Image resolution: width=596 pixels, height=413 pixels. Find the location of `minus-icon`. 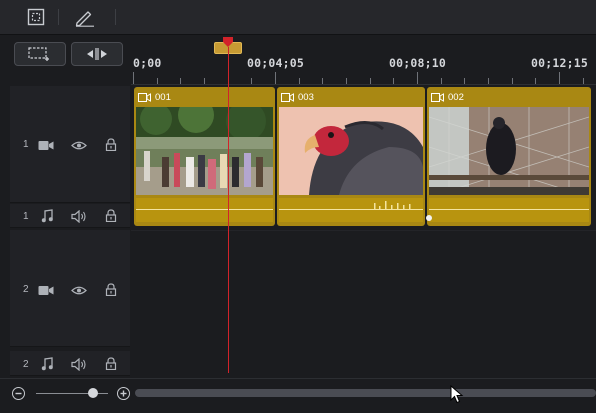

minus-icon is located at coordinates (18, 393).